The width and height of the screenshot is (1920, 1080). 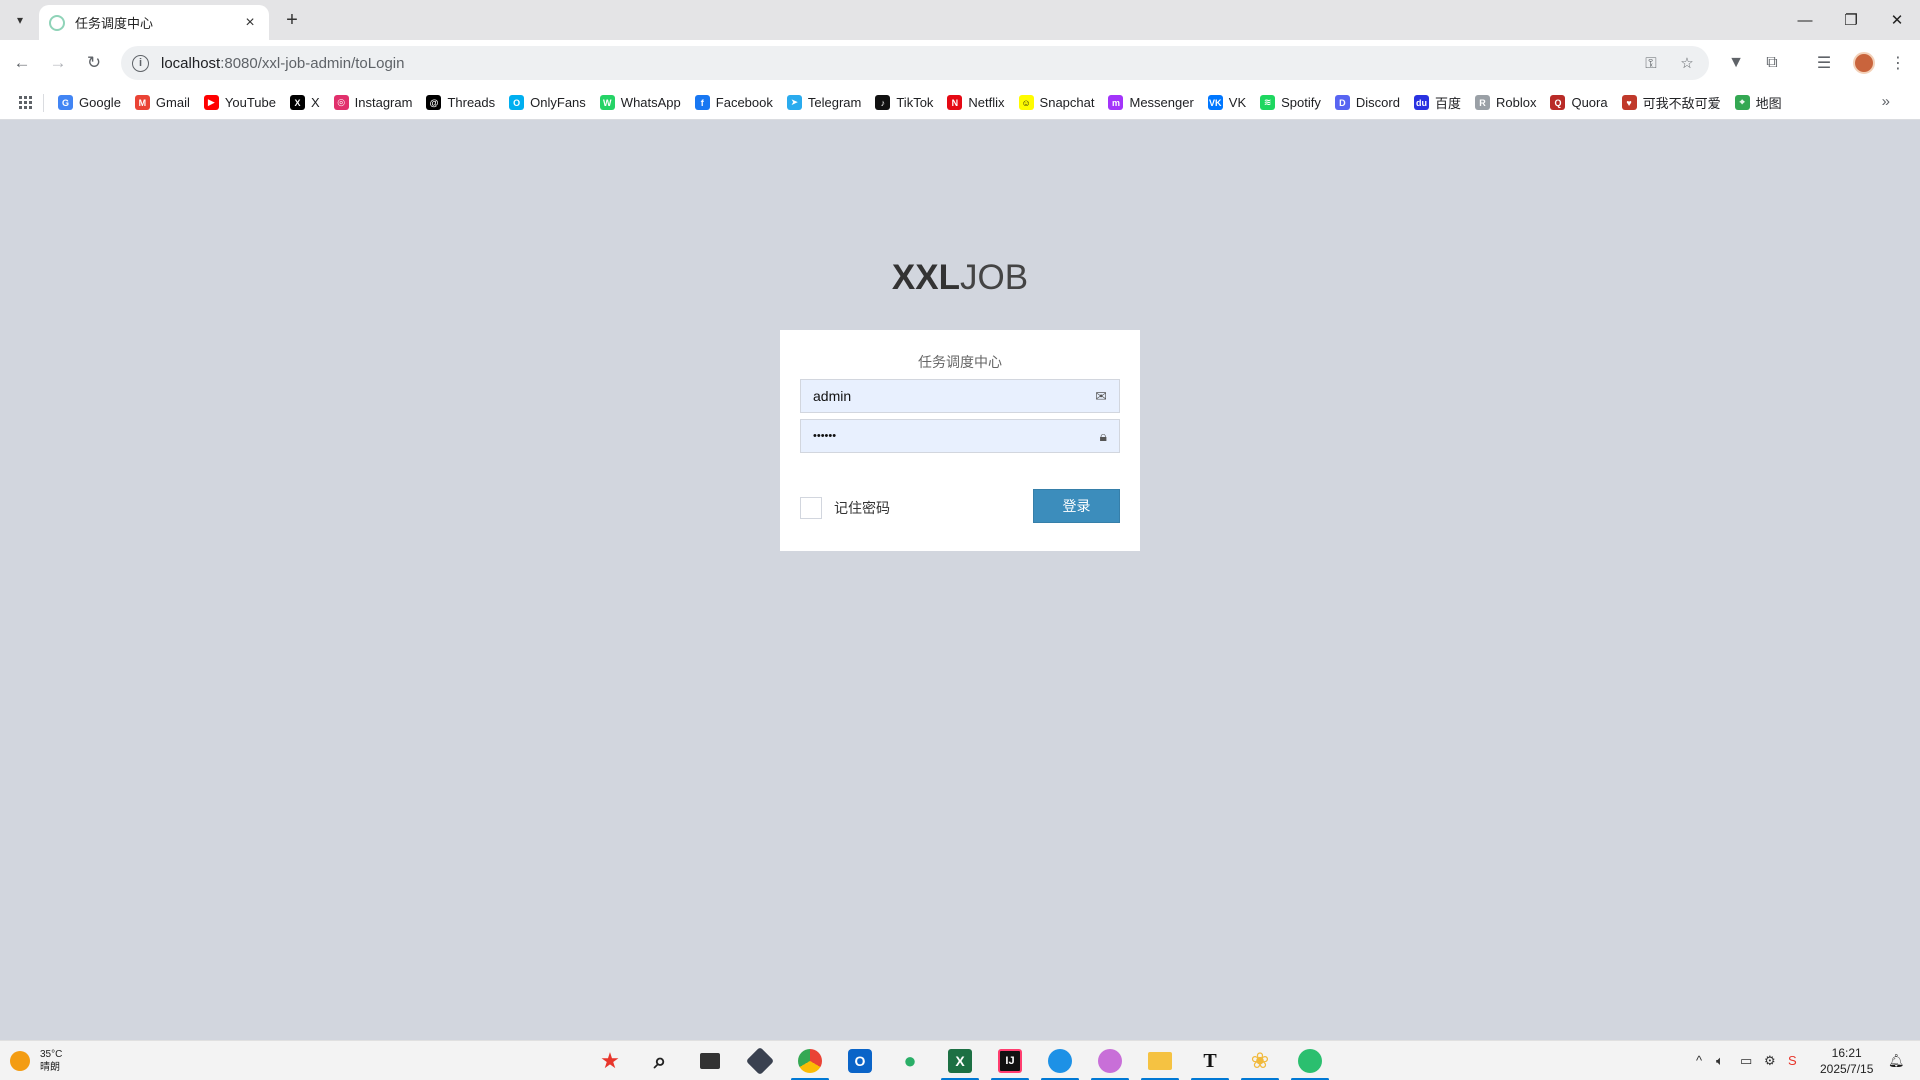 I want to click on green-app-icon, so click(x=1310, y=1063).